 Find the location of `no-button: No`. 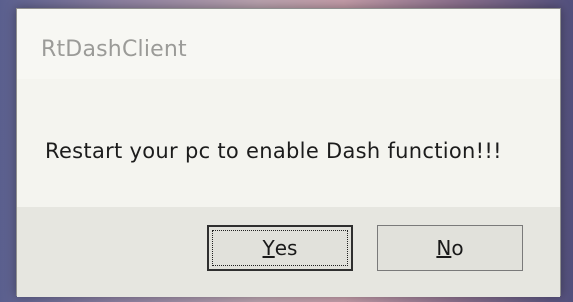

no-button: No is located at coordinates (450, 248).